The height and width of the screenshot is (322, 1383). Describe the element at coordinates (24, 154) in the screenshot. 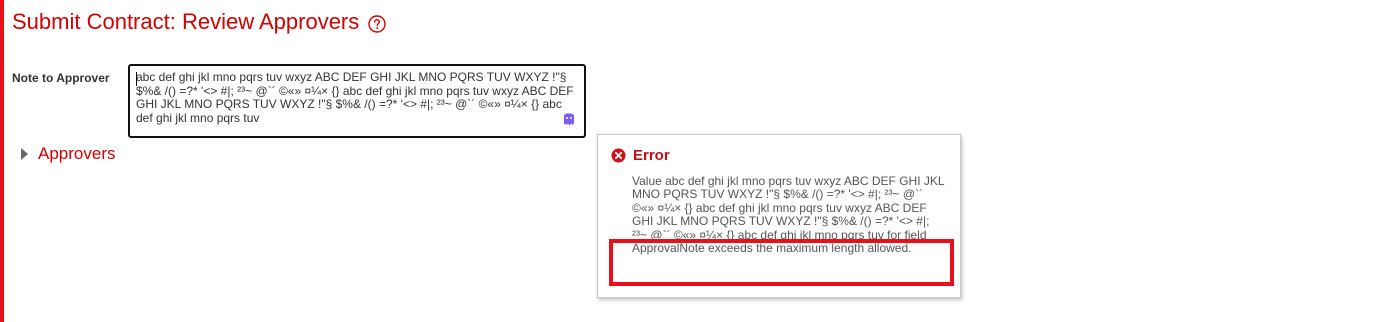

I see `caret-right-icon` at that location.